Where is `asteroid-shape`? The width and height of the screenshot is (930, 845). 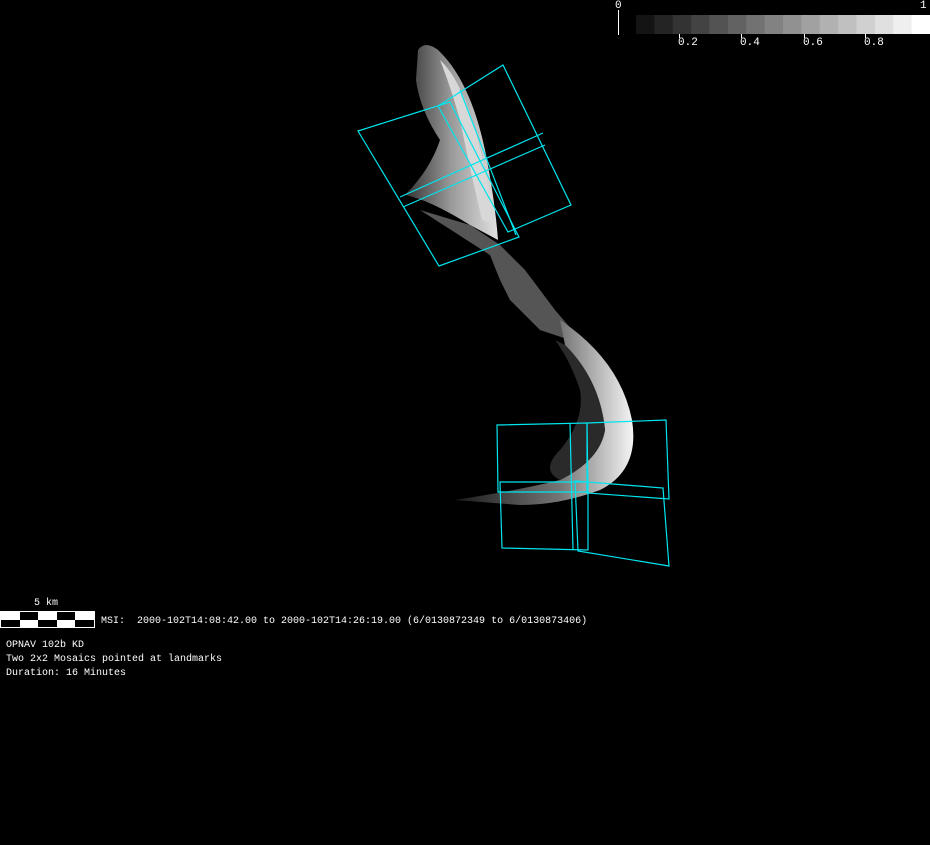 asteroid-shape is located at coordinates (519, 275).